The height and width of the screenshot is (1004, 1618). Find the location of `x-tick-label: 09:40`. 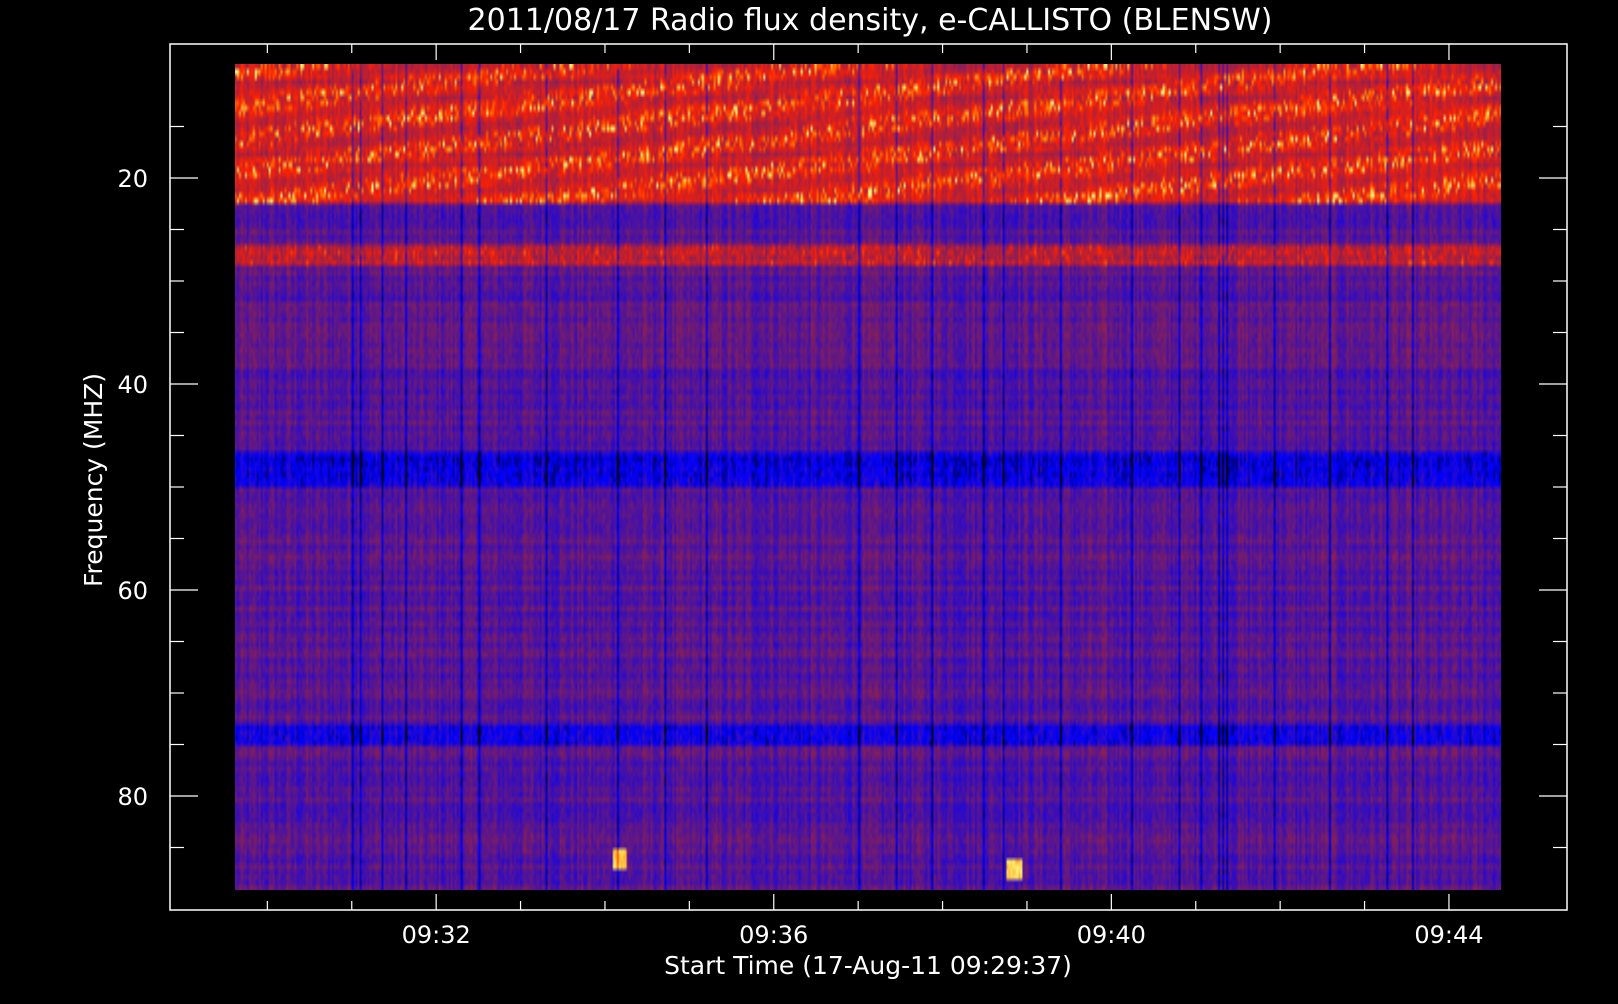

x-tick-label: 09:40 is located at coordinates (1111, 935).